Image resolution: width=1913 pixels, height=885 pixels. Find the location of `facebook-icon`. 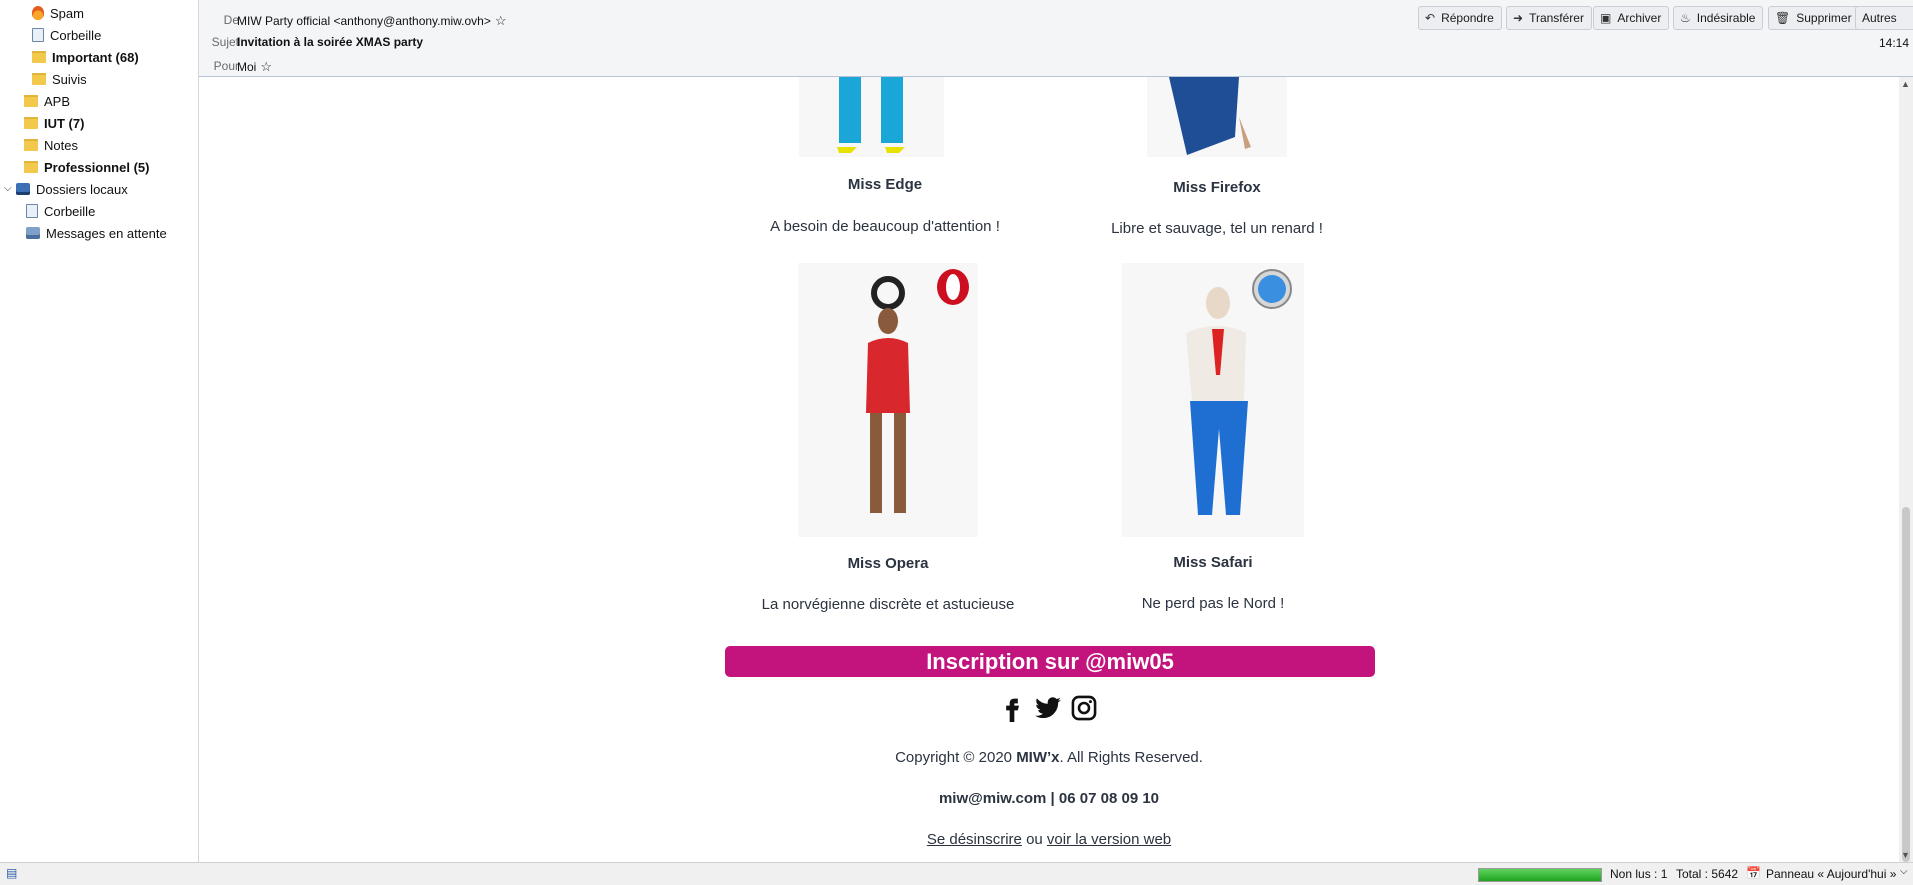

facebook-icon is located at coordinates (1012, 708).